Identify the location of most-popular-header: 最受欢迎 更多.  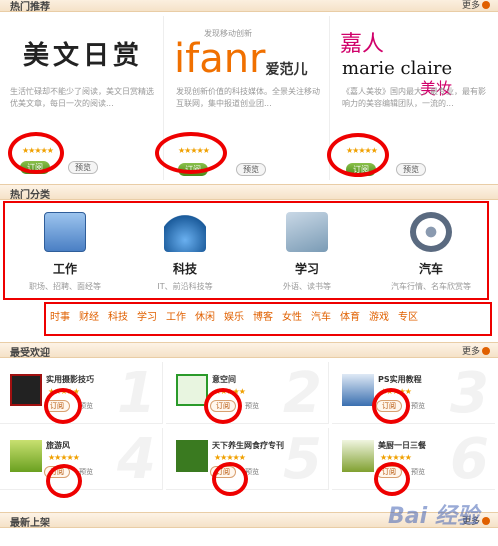
(249, 350).